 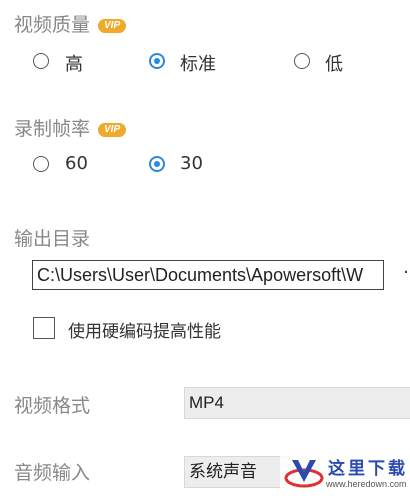 What do you see at coordinates (76, 163) in the screenshot?
I see `fps-60-label: 60` at bounding box center [76, 163].